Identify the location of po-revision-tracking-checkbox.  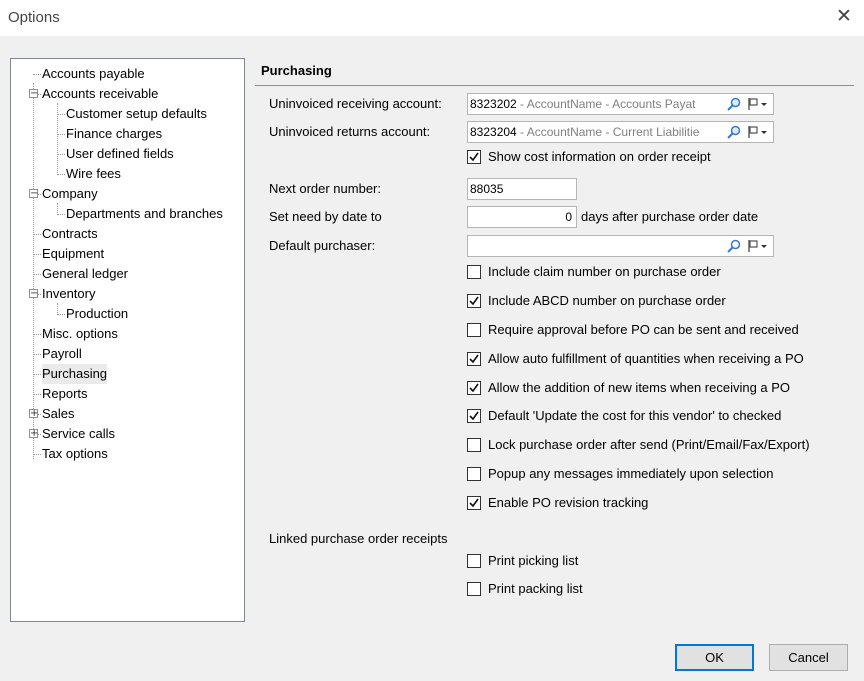
(474, 503).